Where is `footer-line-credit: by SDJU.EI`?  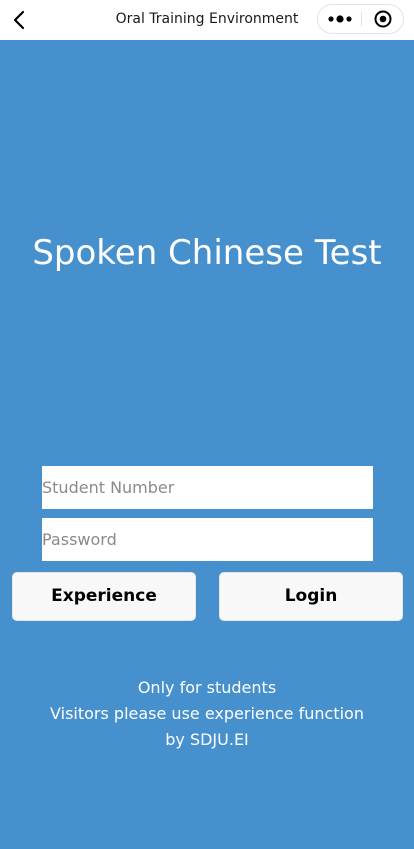
footer-line-credit: by SDJU.EI is located at coordinates (207, 739).